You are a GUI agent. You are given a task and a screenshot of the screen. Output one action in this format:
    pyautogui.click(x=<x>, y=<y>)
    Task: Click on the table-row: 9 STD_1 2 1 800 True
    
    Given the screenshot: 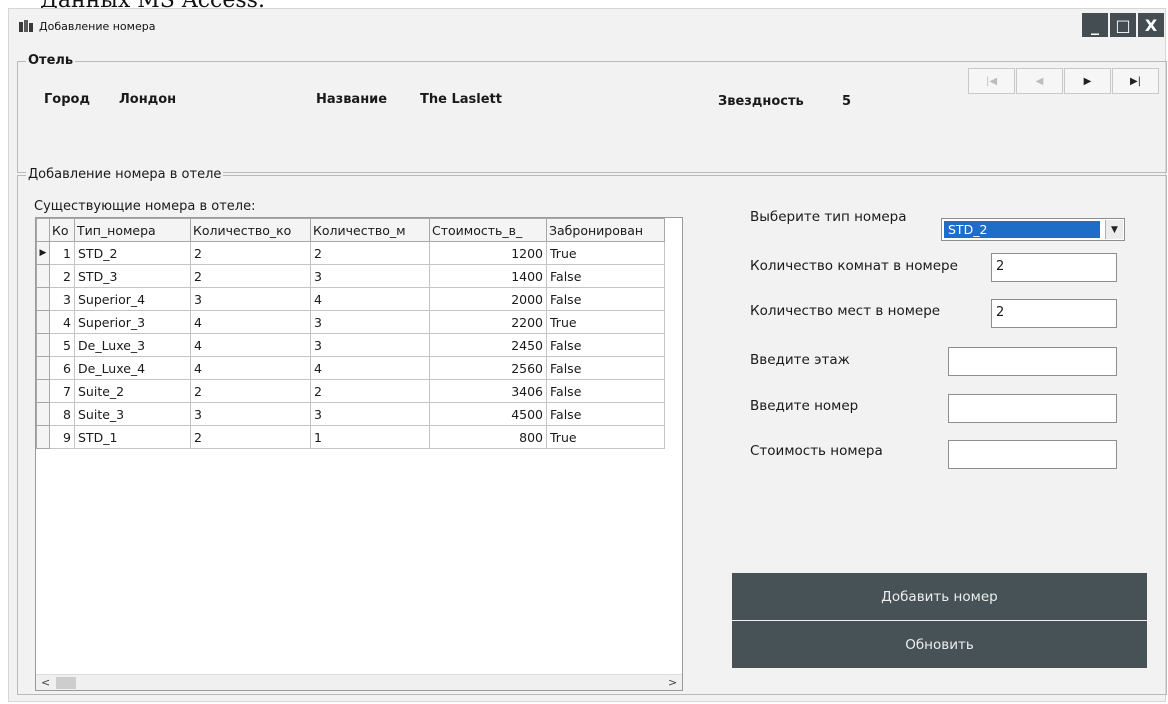 What is the action you would take?
    pyautogui.click(x=350, y=437)
    